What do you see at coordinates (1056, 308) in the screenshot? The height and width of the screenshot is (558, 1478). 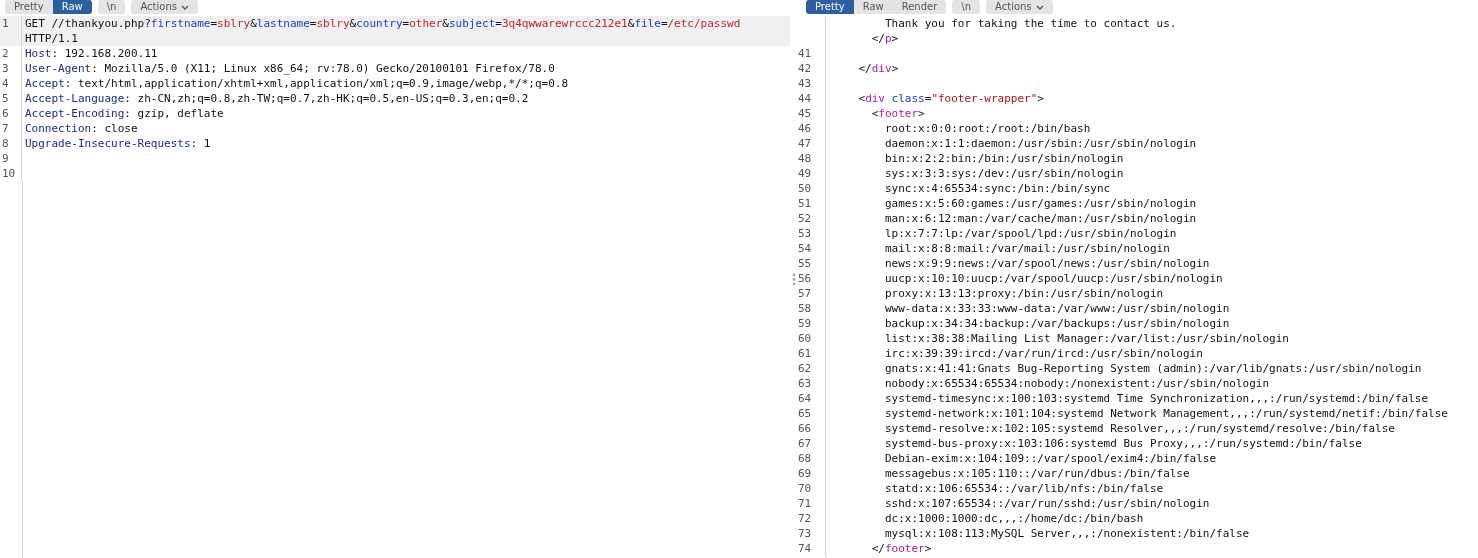 I see `code-line: www-data:x:33:33:www-data:/var/www:/usr/sbin/nologin` at bounding box center [1056, 308].